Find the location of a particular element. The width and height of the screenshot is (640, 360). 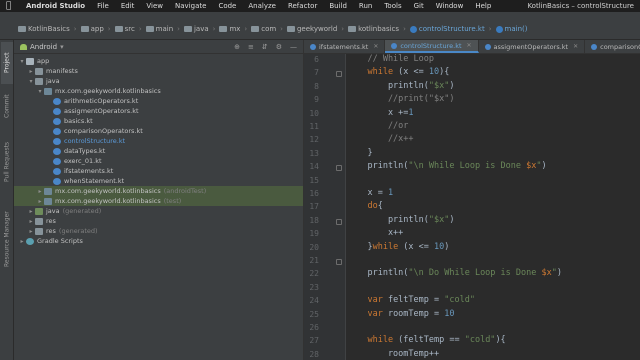

tool-tab-resource-manager: Resource Manager is located at coordinates (7, 239).